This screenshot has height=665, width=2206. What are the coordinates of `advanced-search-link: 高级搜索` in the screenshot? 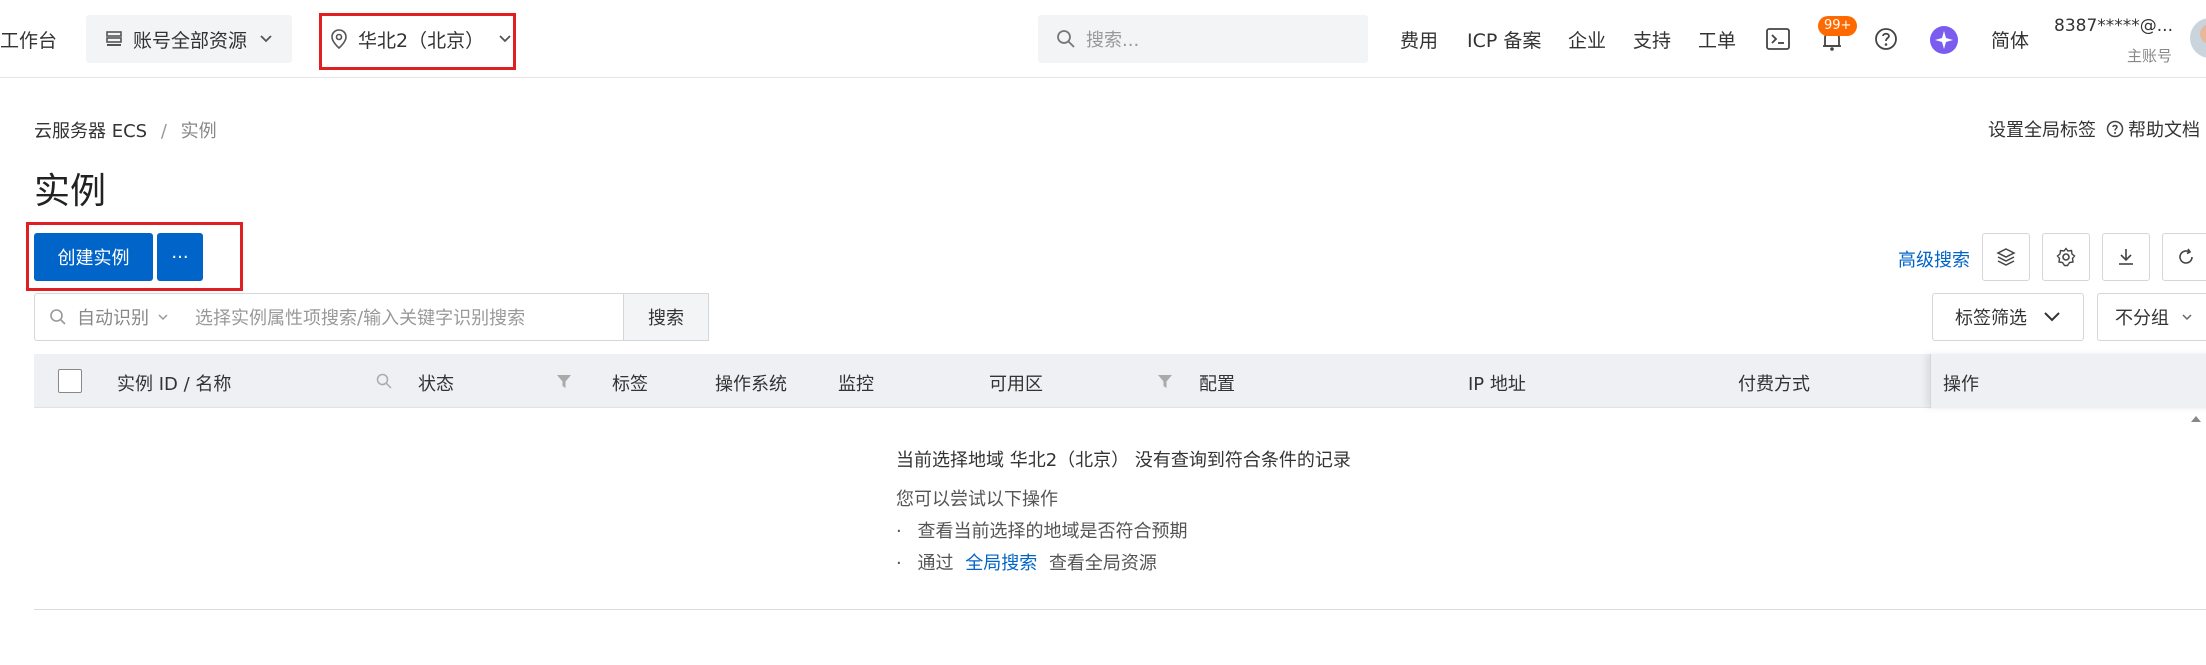 It's located at (1934, 259).